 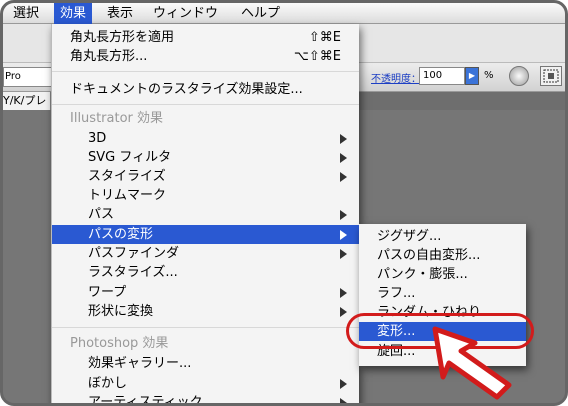 I want to click on menu-item-warp: ワープ, so click(x=205, y=292).